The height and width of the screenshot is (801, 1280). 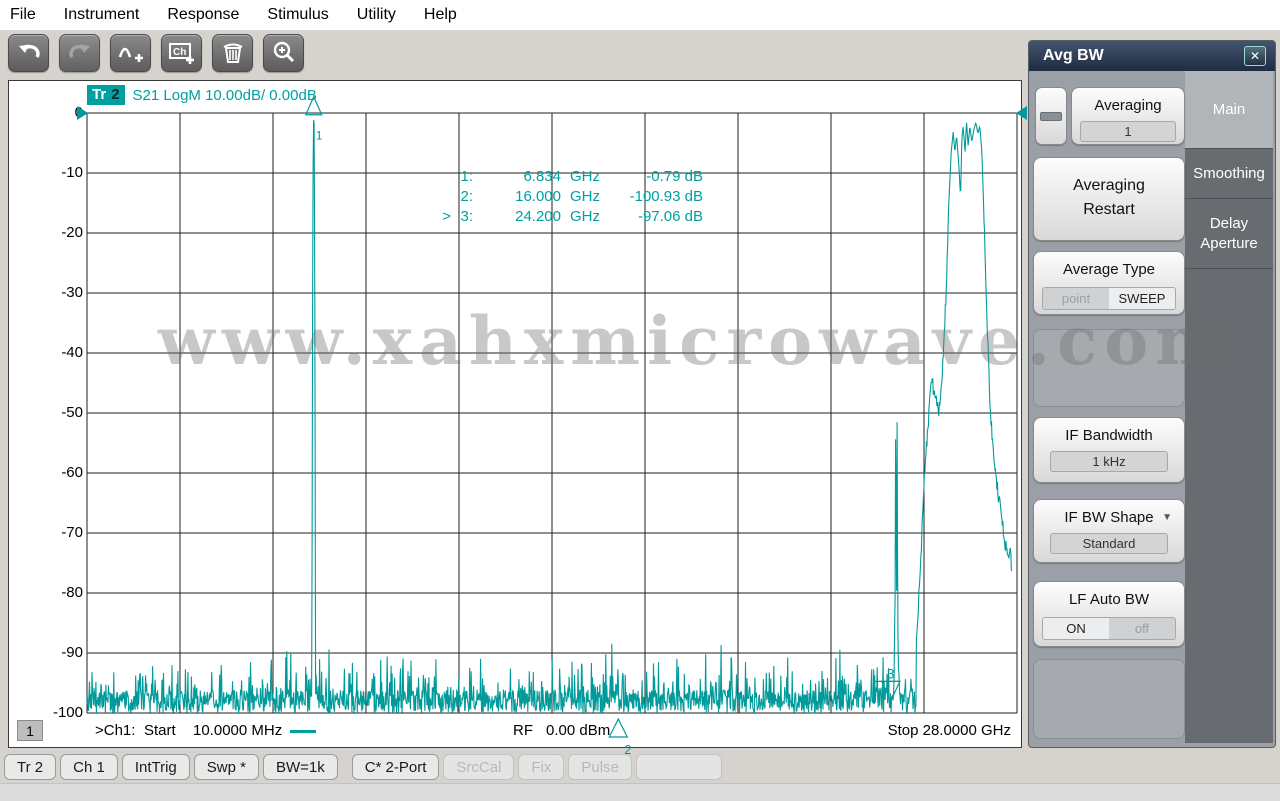 What do you see at coordinates (1076, 298) in the screenshot?
I see `average-type-point: point` at bounding box center [1076, 298].